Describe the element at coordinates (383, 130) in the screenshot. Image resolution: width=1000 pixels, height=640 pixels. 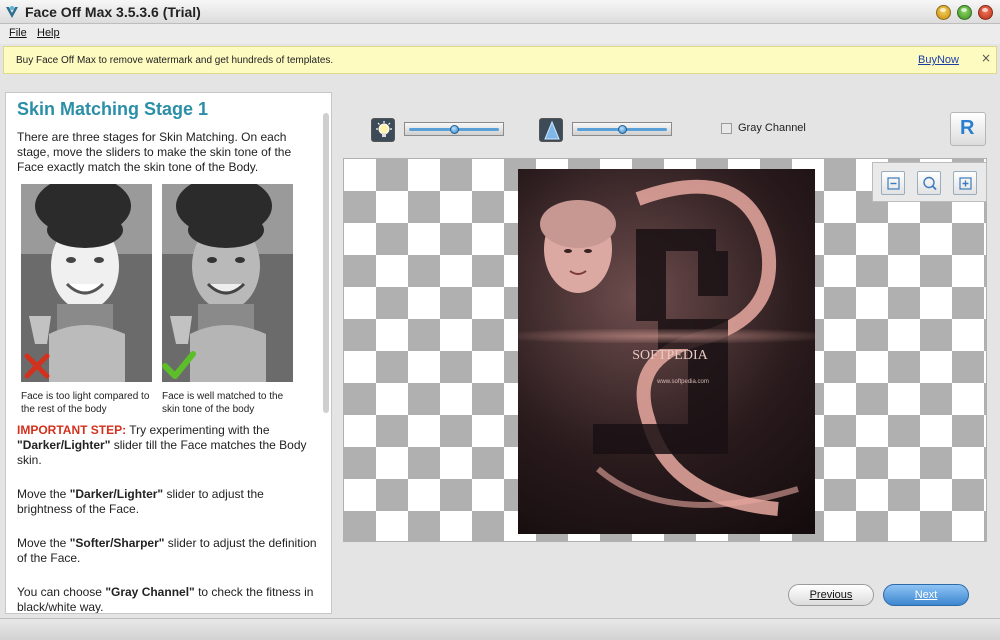
I see `lightbulb-icon` at that location.